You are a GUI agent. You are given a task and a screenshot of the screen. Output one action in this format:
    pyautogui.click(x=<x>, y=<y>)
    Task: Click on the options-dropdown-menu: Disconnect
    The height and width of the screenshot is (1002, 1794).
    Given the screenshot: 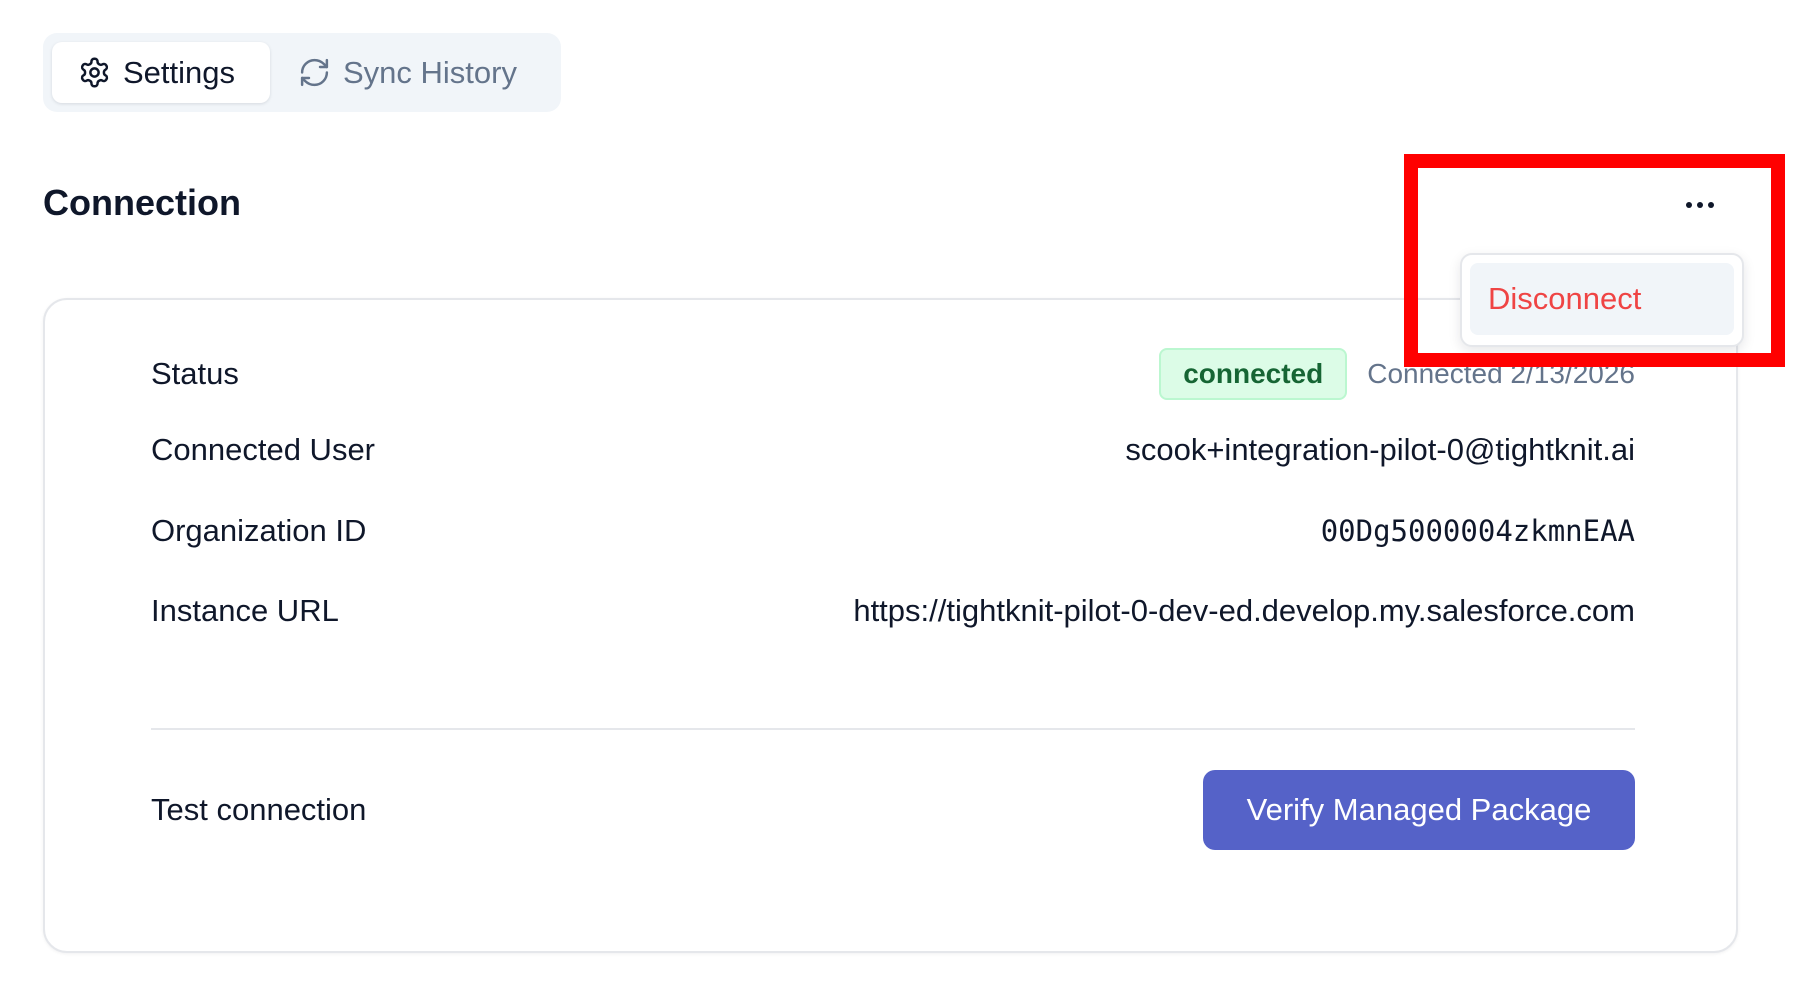 What is the action you would take?
    pyautogui.click(x=1602, y=300)
    